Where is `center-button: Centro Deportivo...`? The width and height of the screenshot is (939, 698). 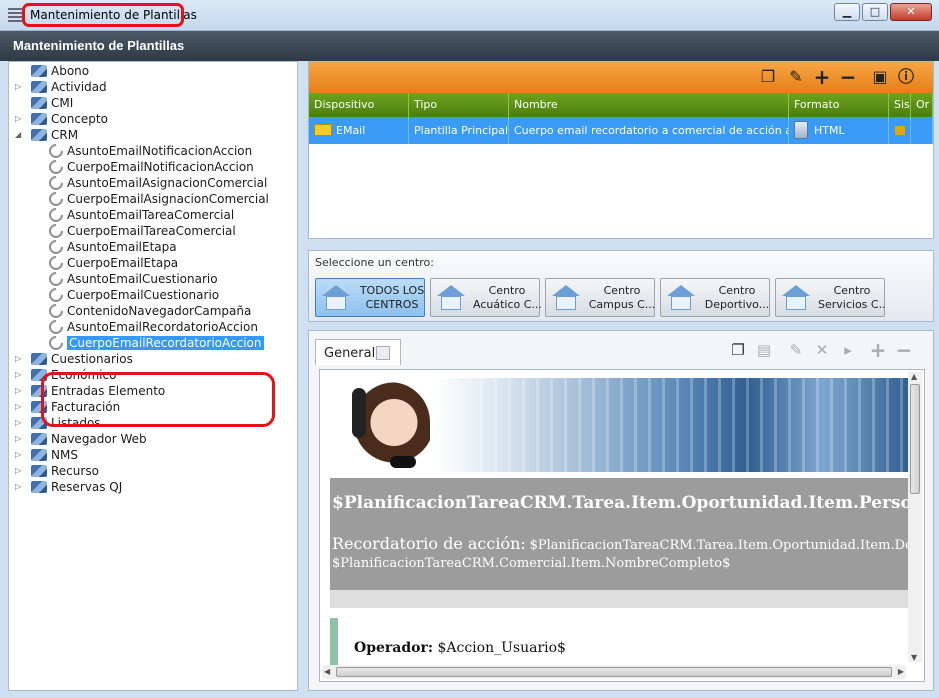 center-button: Centro Deportivo... is located at coordinates (715, 297).